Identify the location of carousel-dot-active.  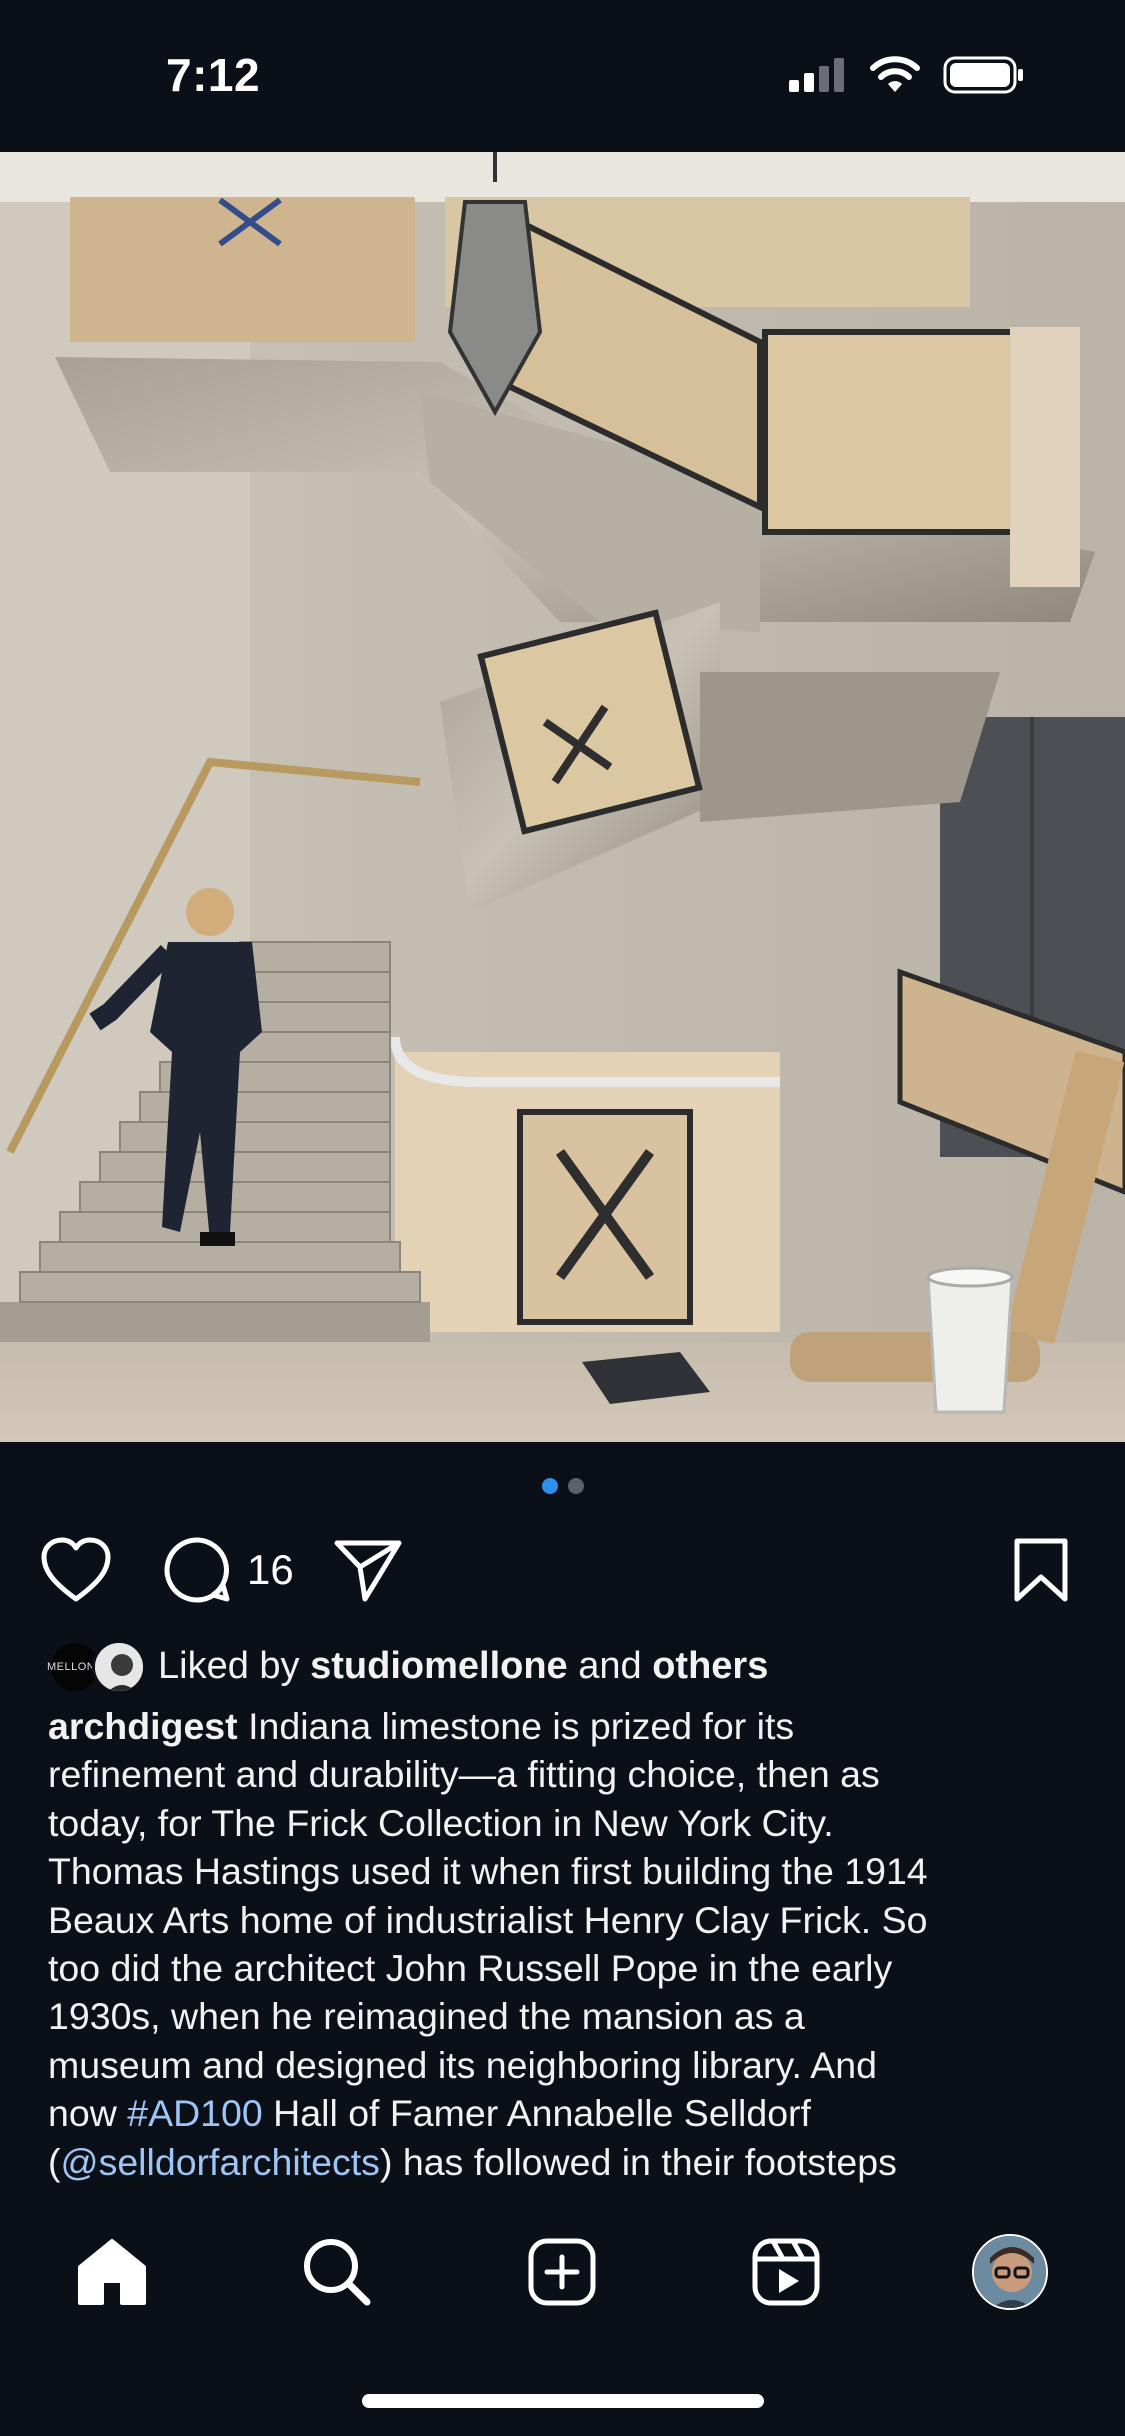
(549, 1486).